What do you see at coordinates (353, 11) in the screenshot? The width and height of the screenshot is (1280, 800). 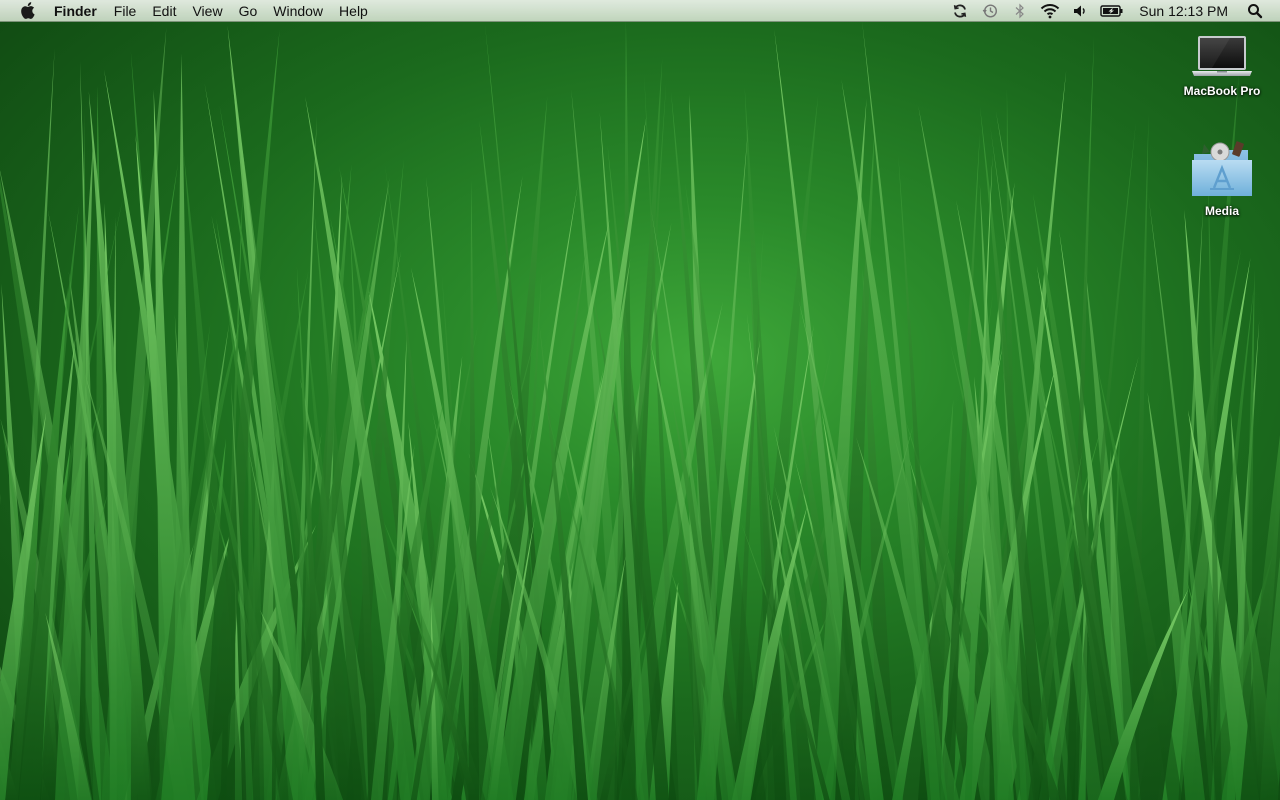 I see `menu-help: Help` at bounding box center [353, 11].